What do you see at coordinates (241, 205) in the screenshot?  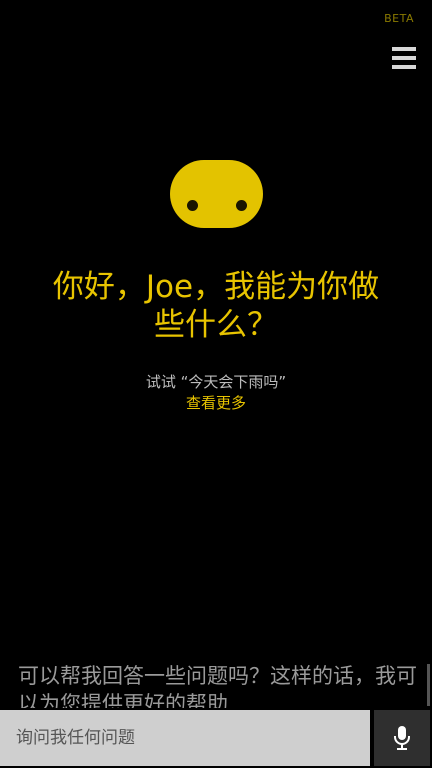 I see `right-eye` at bounding box center [241, 205].